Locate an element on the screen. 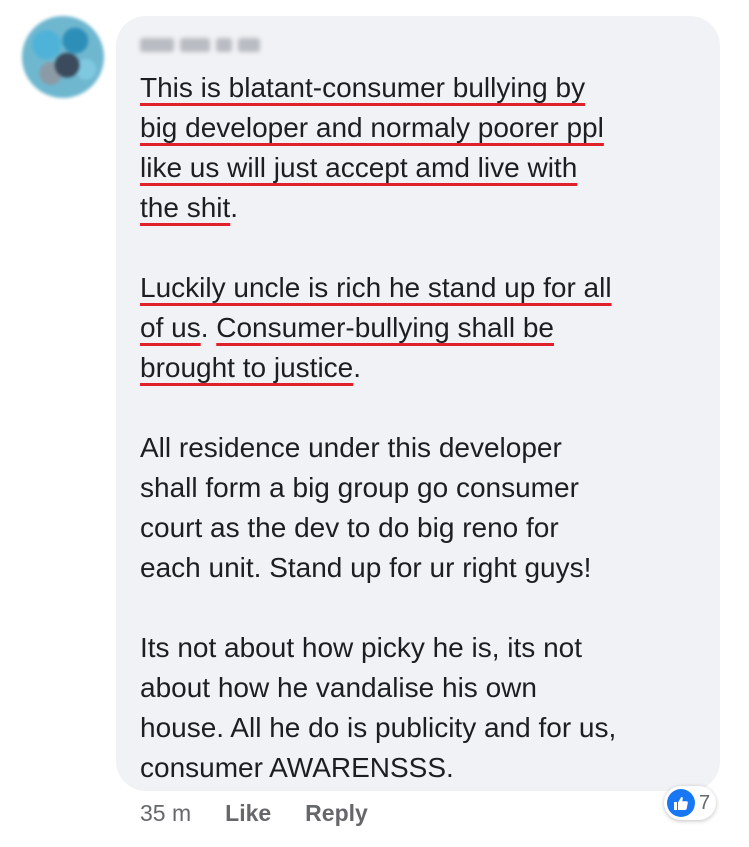 This screenshot has width=749, height=847. comment-text-segment: court as the dev to do big reno for is located at coordinates (349, 527).